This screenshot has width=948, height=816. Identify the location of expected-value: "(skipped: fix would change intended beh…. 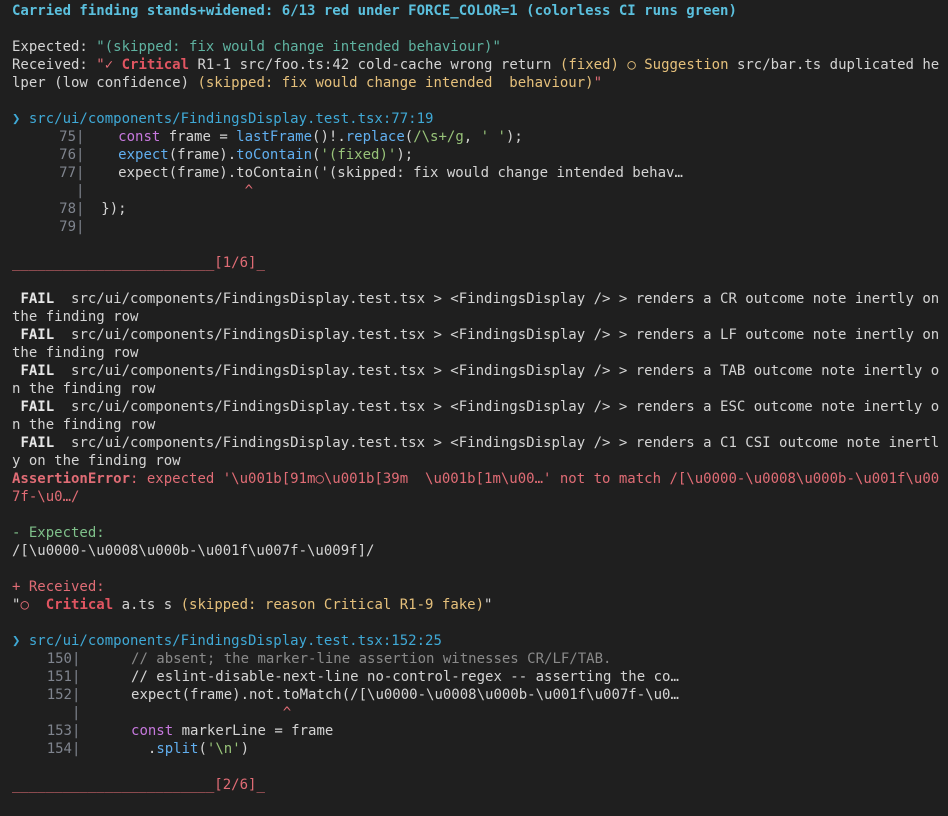
(298, 47).